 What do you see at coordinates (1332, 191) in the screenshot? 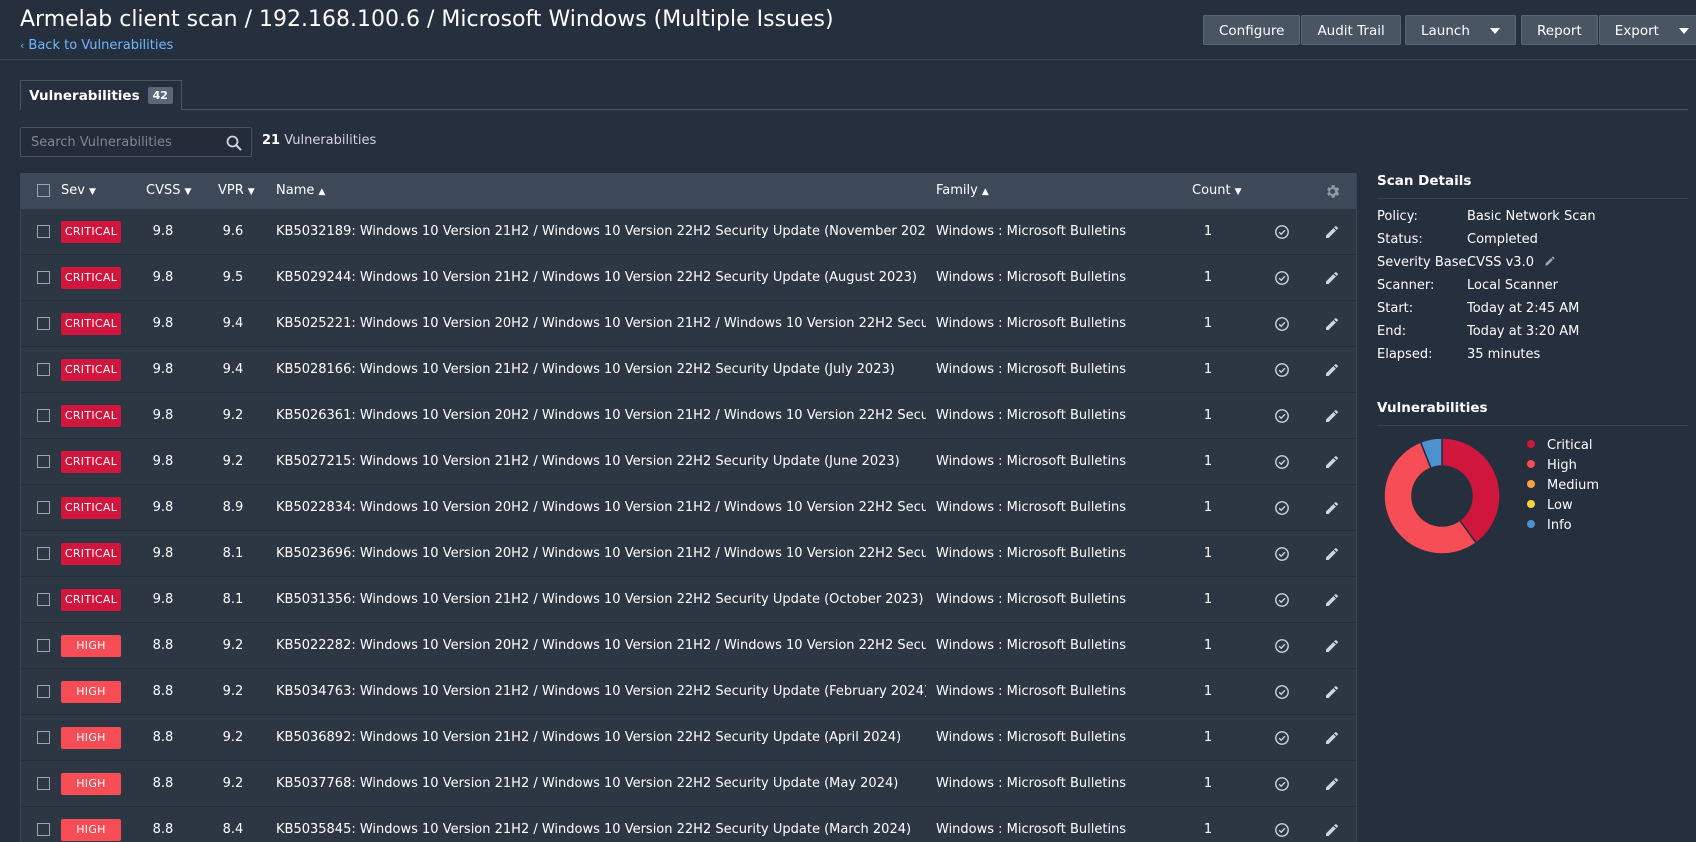
I see `gear-icon` at bounding box center [1332, 191].